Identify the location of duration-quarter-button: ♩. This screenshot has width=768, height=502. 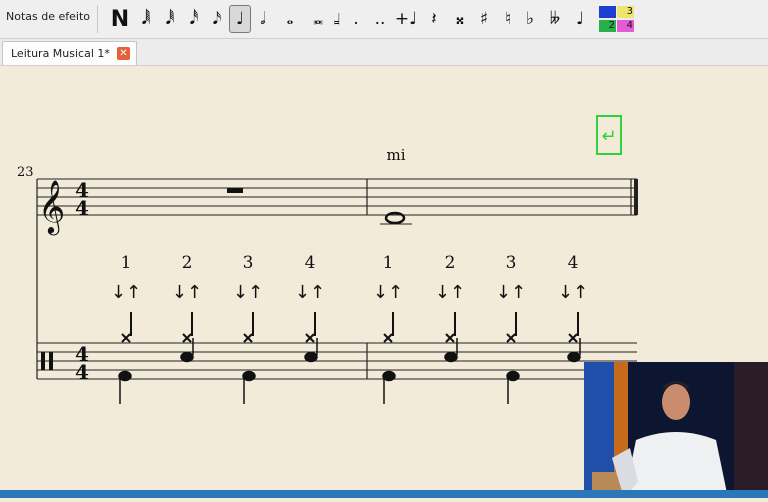
(240, 19).